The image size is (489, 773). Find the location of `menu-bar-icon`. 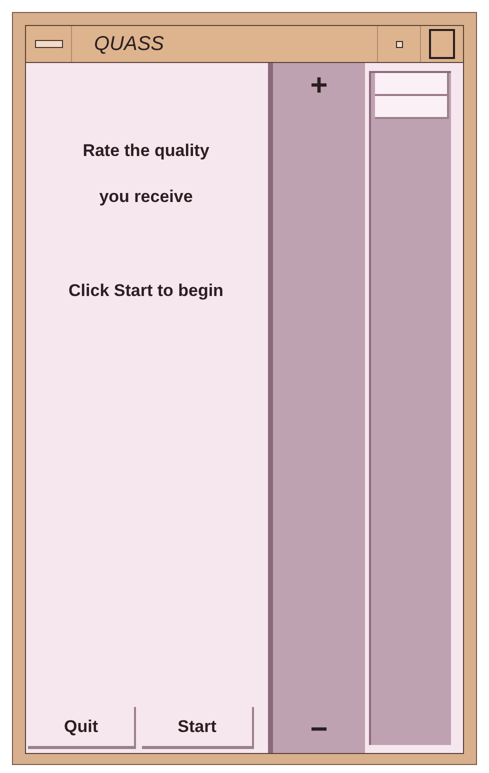

menu-bar-icon is located at coordinates (48, 44).